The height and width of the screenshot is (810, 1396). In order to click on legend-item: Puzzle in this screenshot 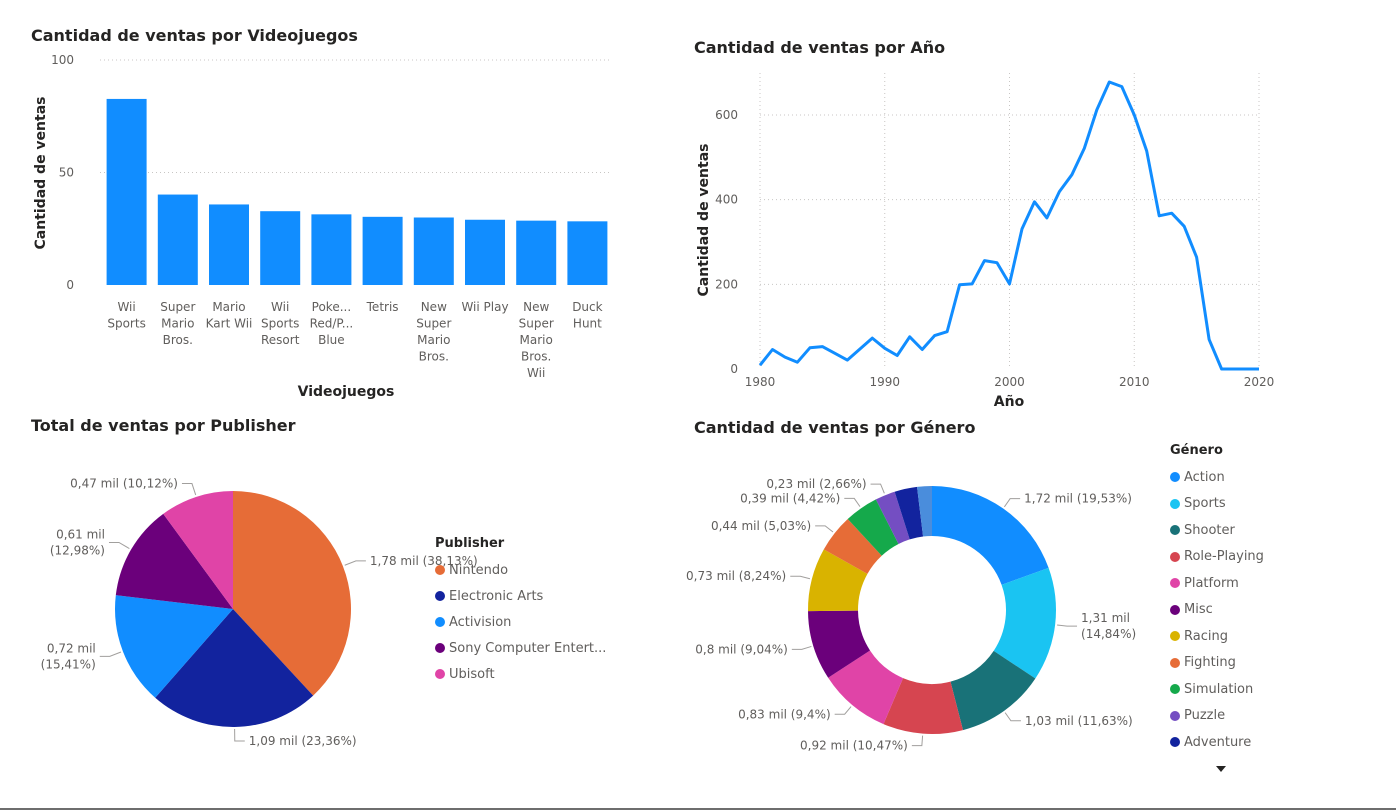, I will do `click(1245, 716)`.